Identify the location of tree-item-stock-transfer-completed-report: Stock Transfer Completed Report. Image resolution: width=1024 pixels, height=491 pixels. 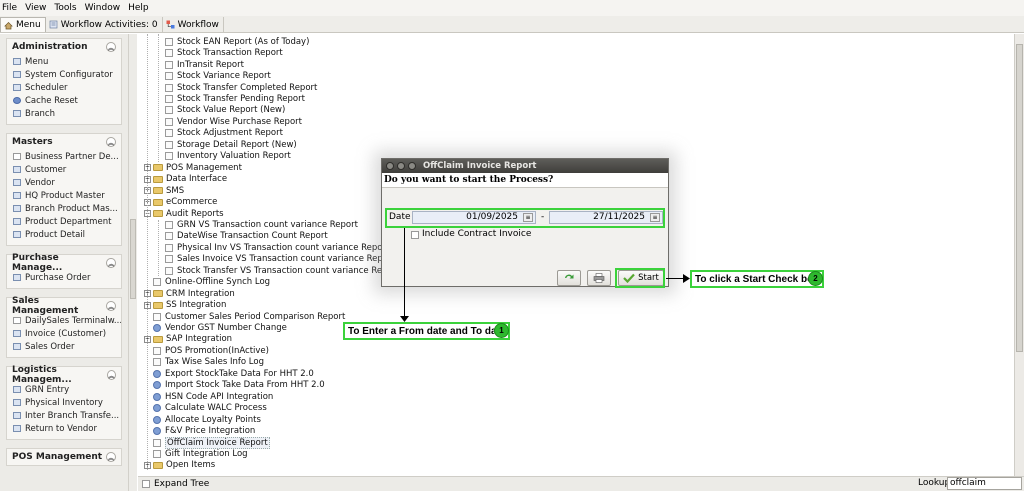
(241, 88).